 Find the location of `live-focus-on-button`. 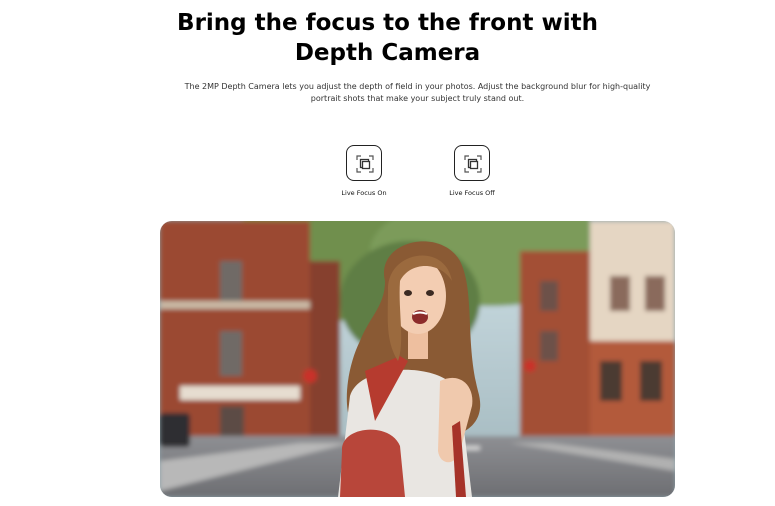

live-focus-on-button is located at coordinates (364, 163).